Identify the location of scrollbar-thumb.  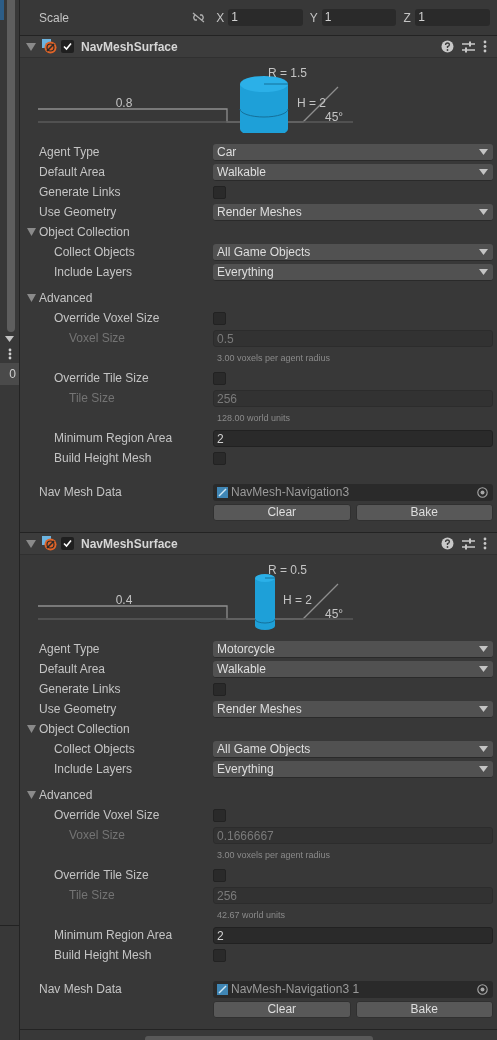
(11, 166).